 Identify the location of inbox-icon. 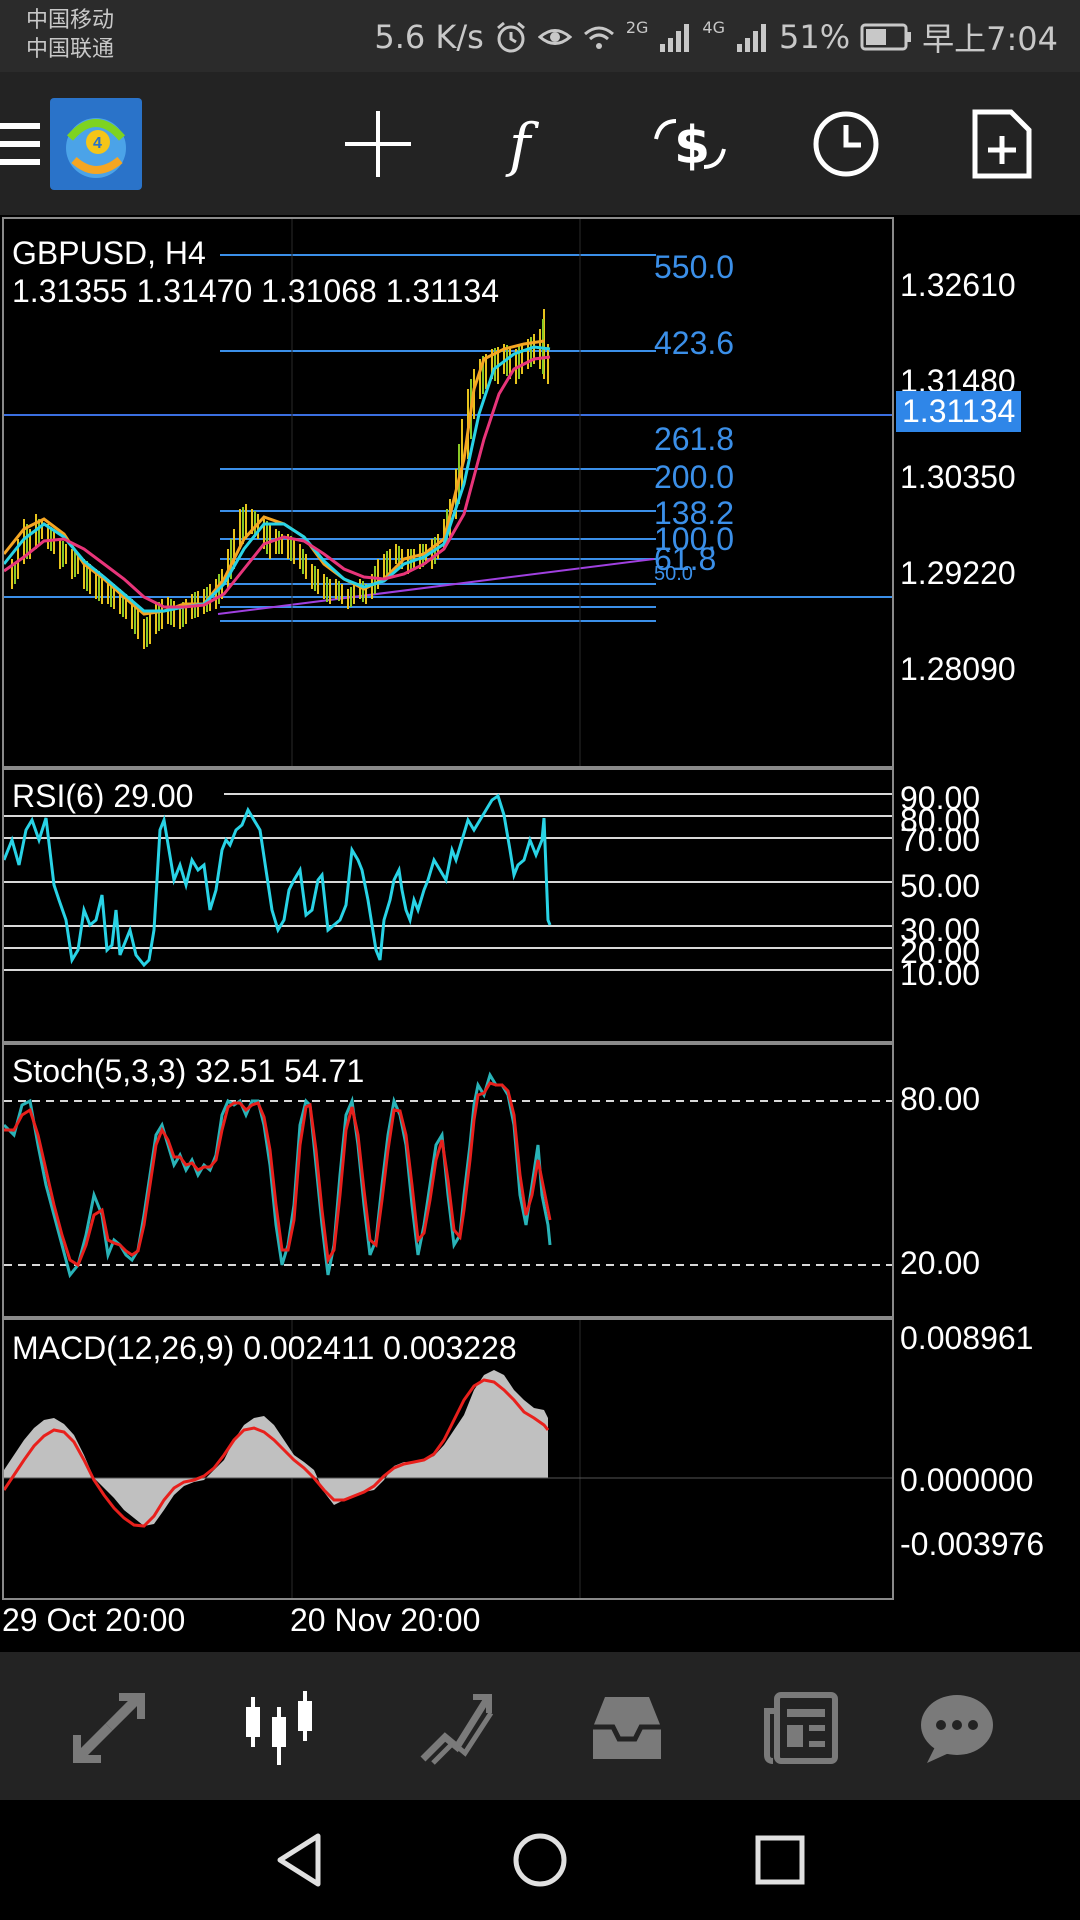
(627, 1728).